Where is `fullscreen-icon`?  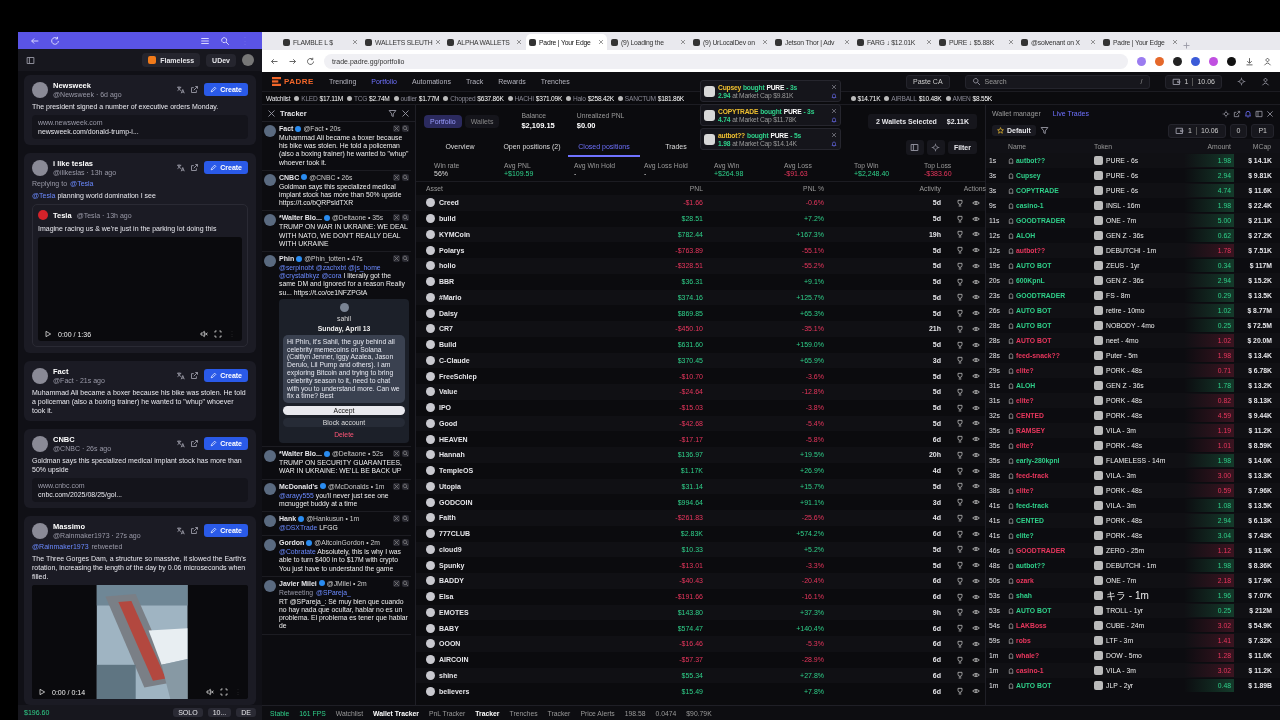 fullscreen-icon is located at coordinates (224, 692).